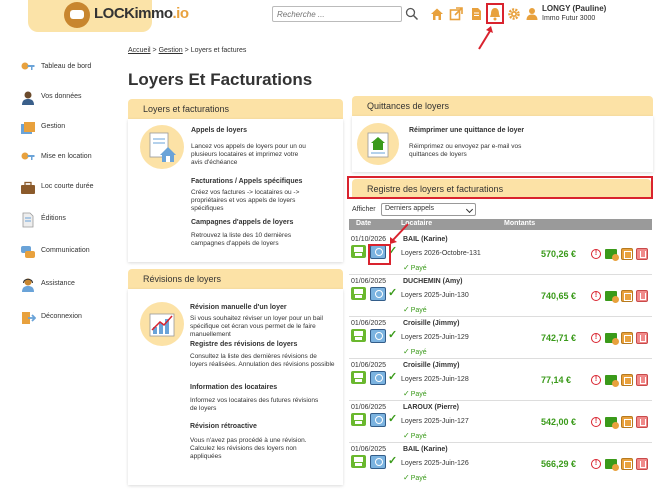  I want to click on filter-select: Derniers appels, so click(428, 209).